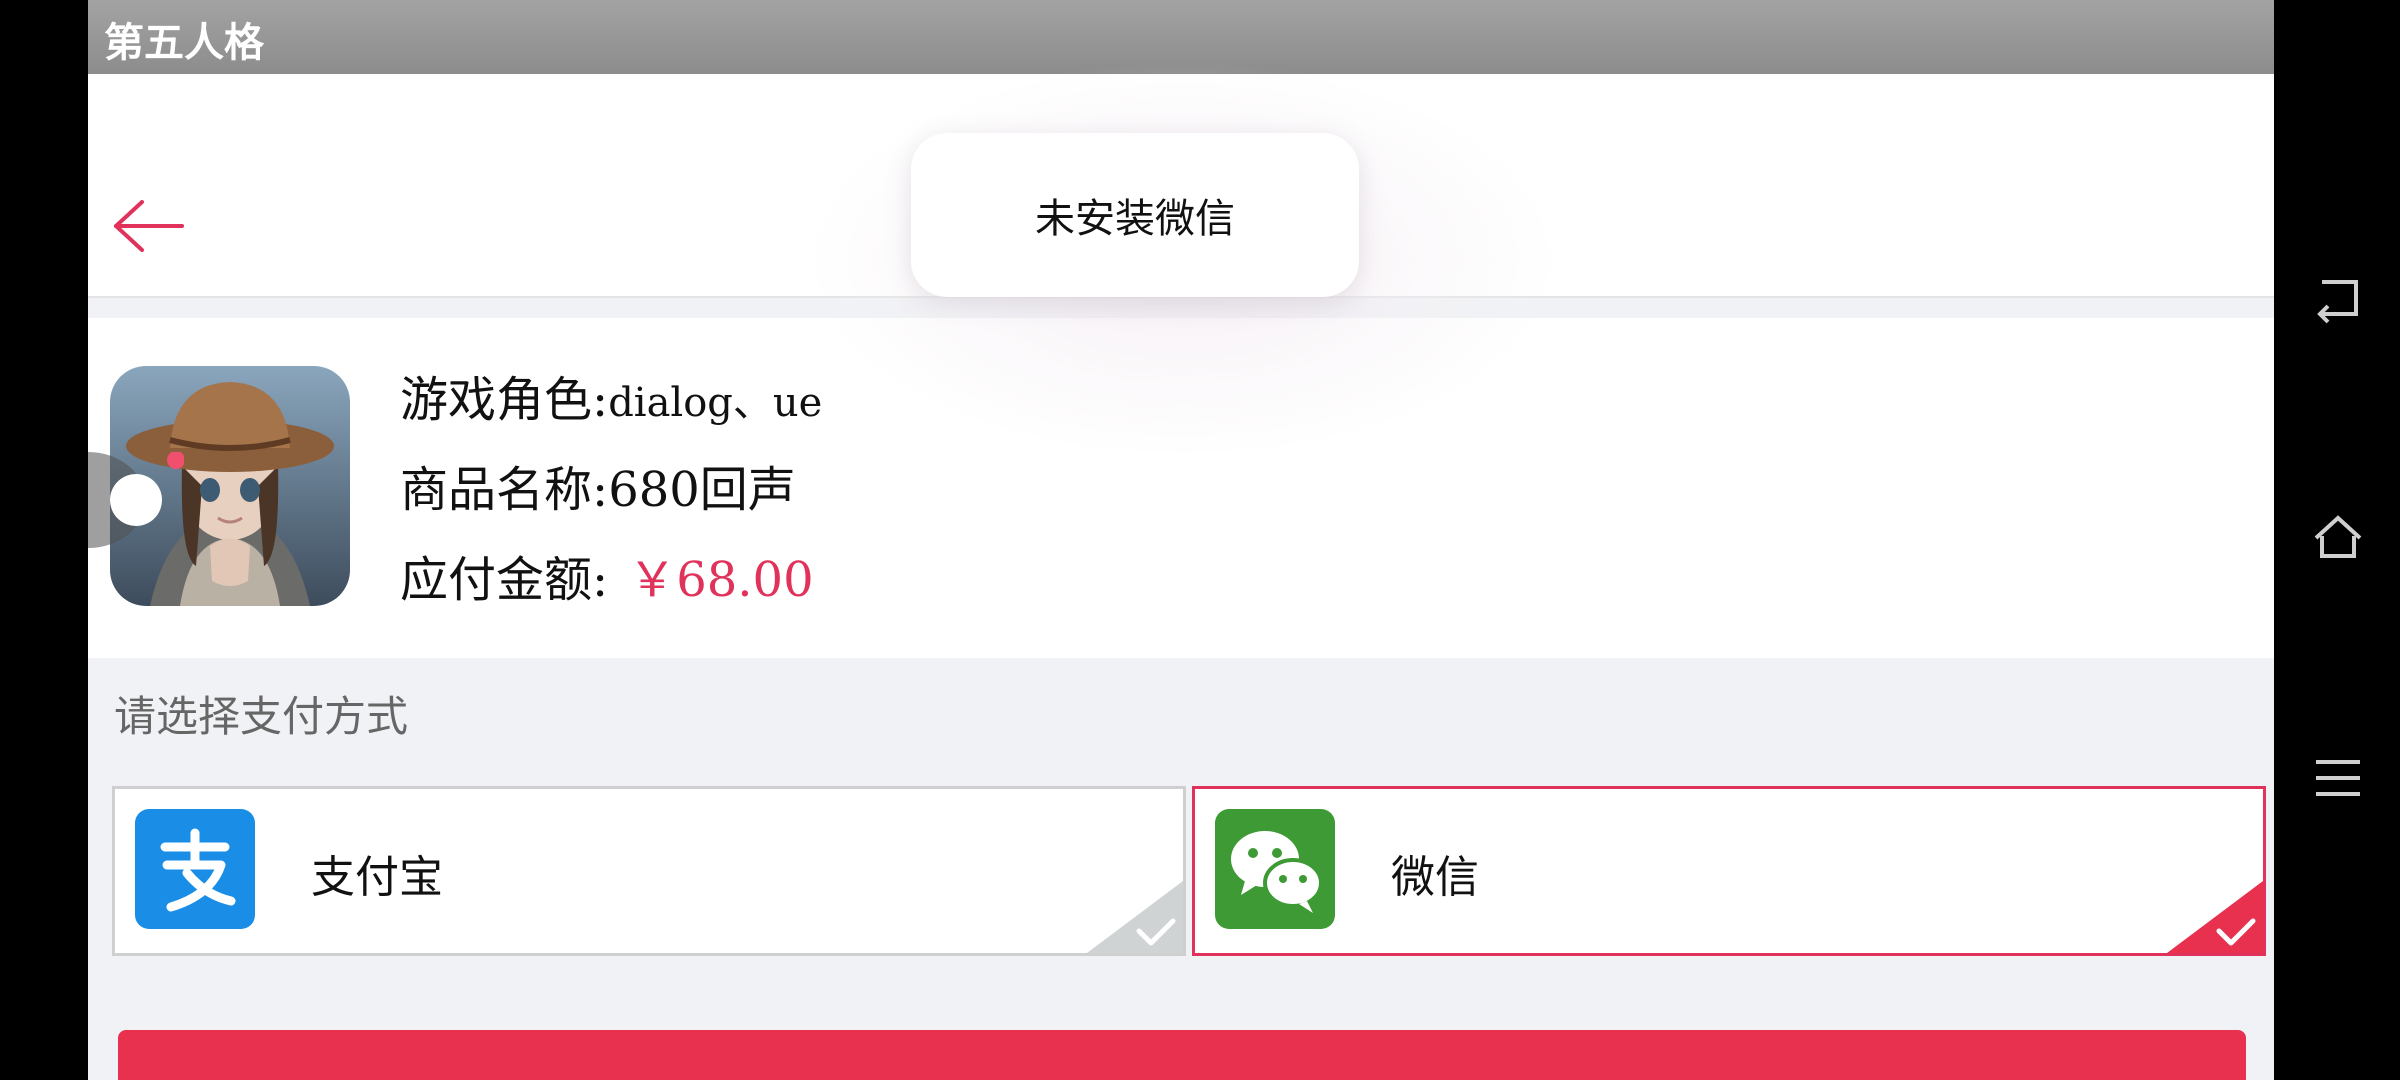  What do you see at coordinates (504, 580) in the screenshot?
I see `amount-label: 应付金额:` at bounding box center [504, 580].